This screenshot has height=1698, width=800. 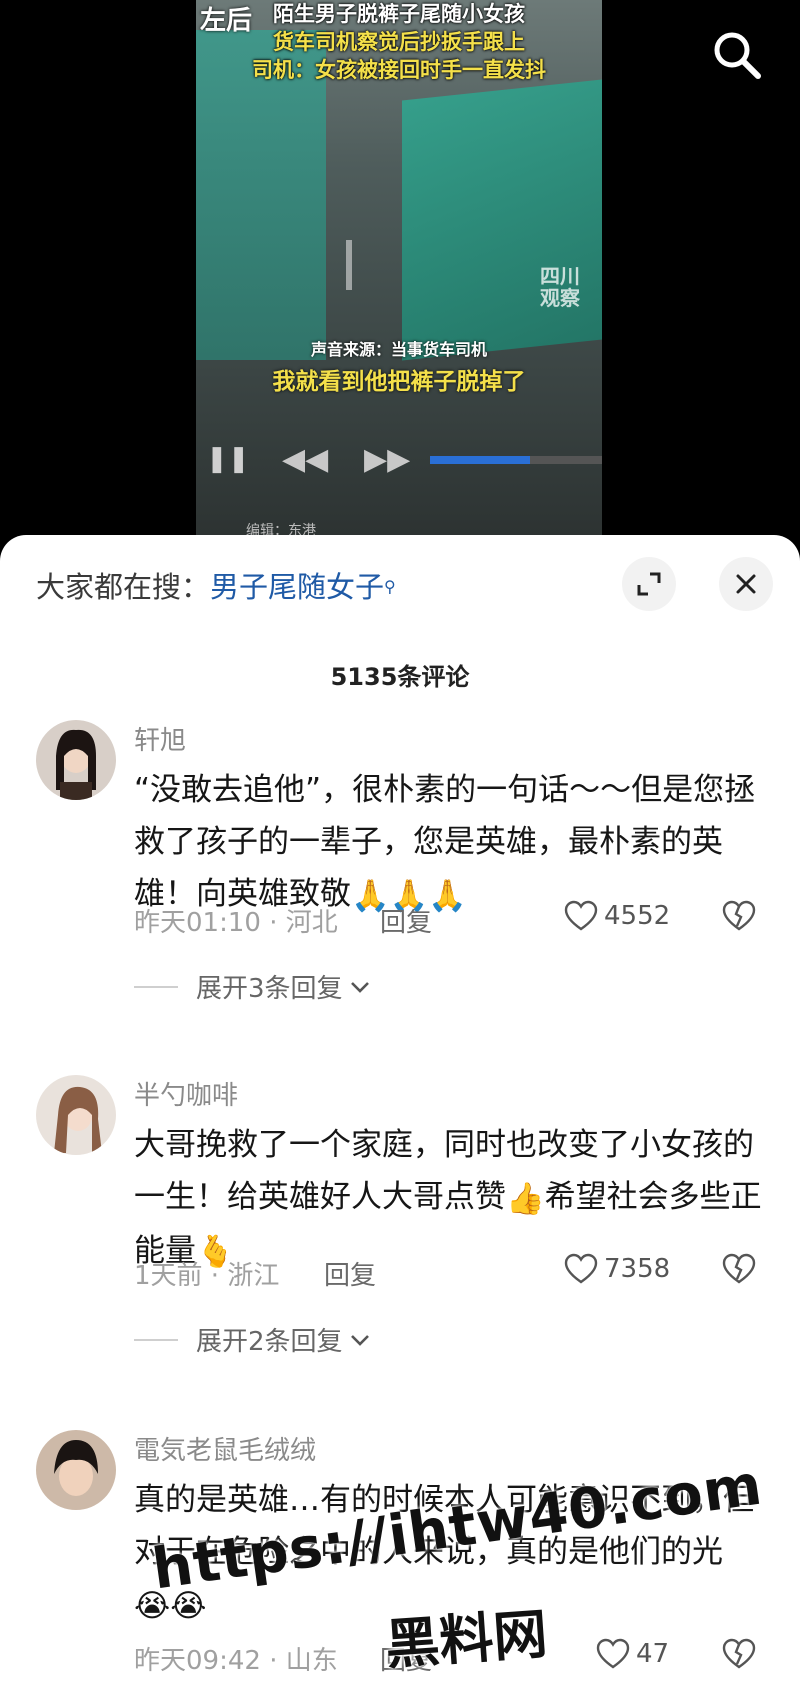 I want to click on video-headline-line-2: 货车司机察觉后抄扳手跟上, so click(x=399, y=42).